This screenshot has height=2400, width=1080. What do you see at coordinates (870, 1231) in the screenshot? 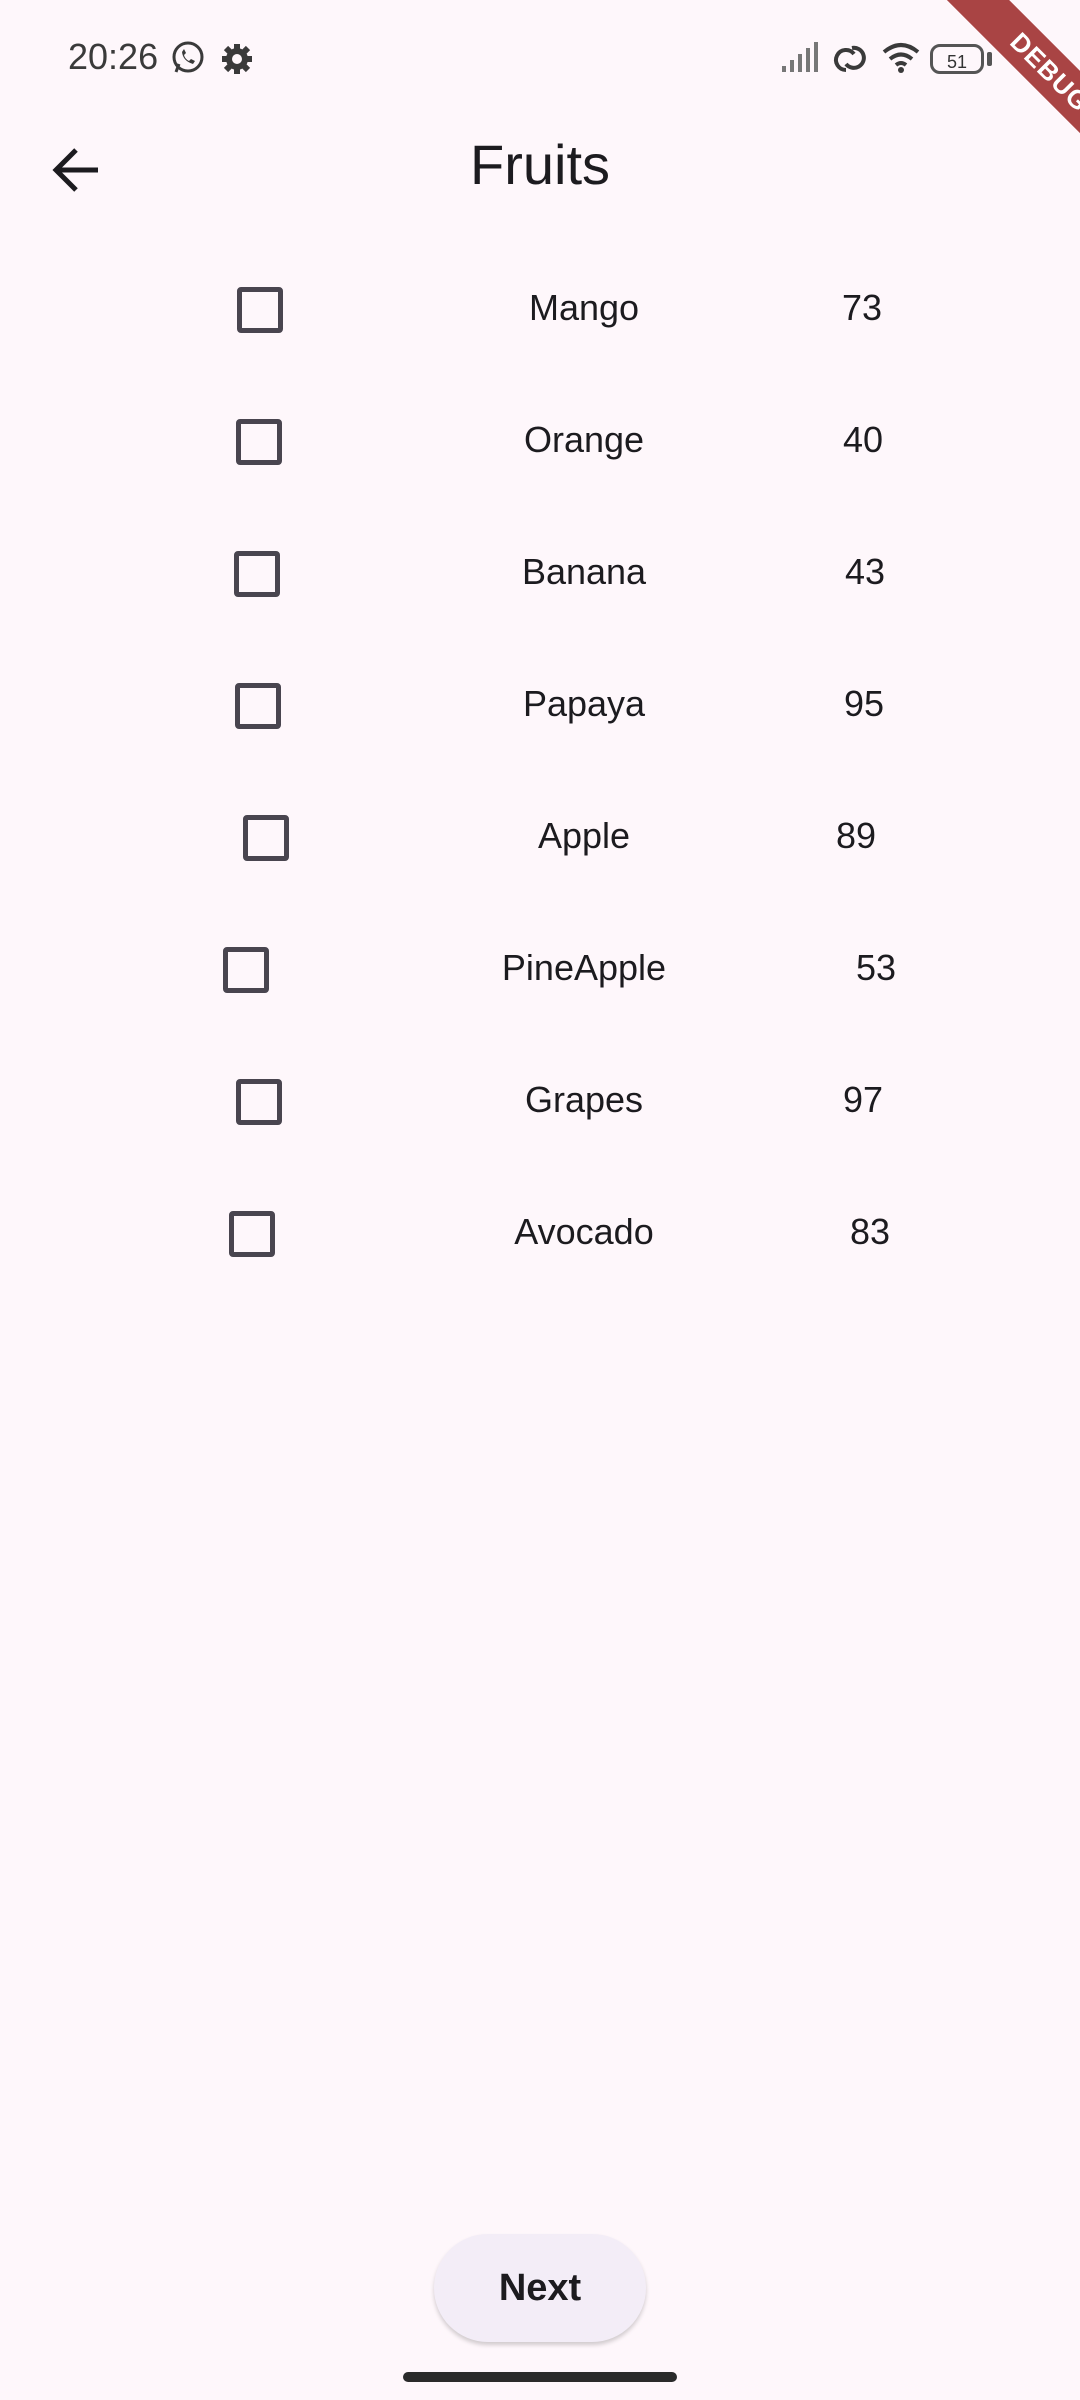
I see `fruit-value: 83` at bounding box center [870, 1231].